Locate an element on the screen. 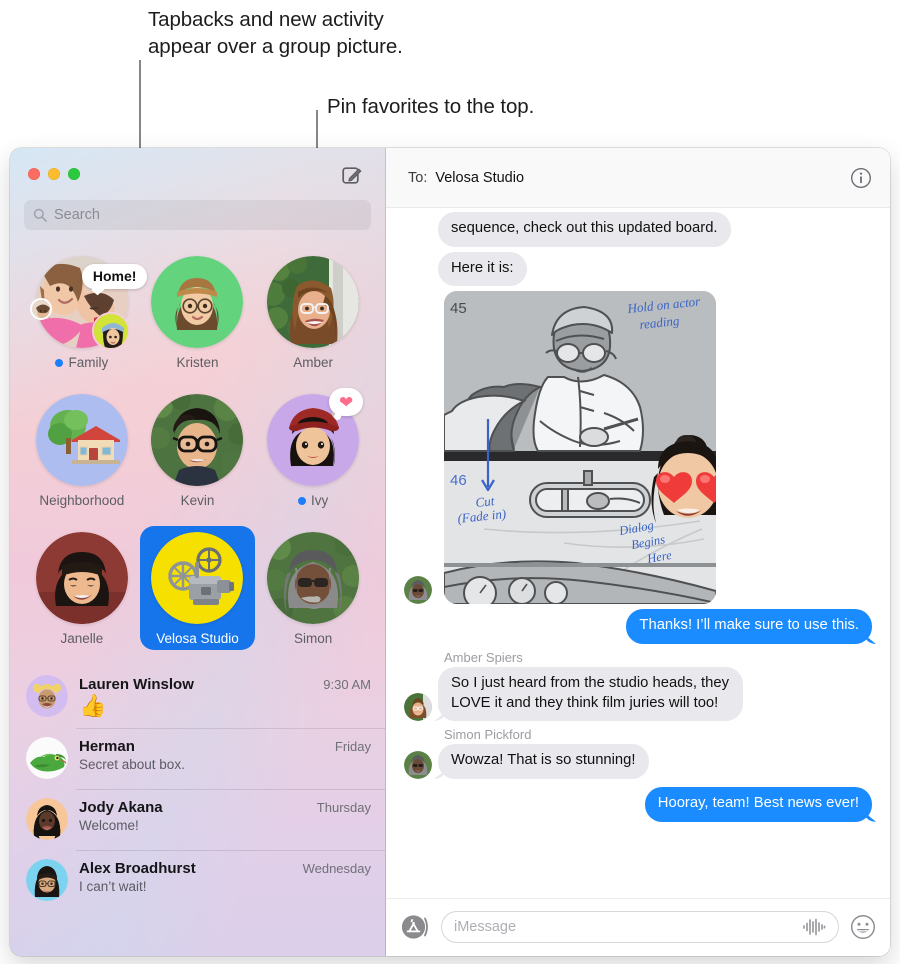  to-label: To: is located at coordinates (418, 178).